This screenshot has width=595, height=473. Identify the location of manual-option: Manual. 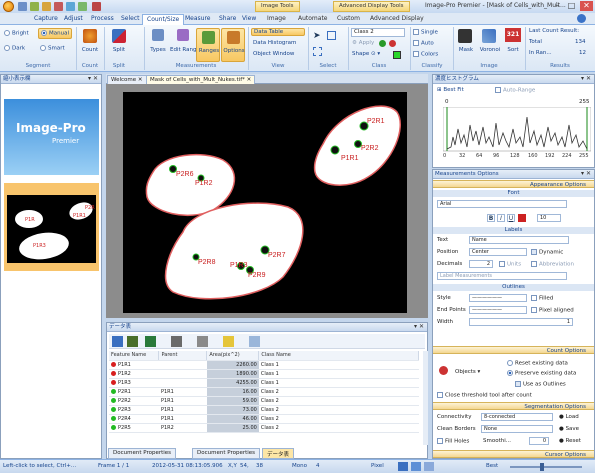
(55, 33).